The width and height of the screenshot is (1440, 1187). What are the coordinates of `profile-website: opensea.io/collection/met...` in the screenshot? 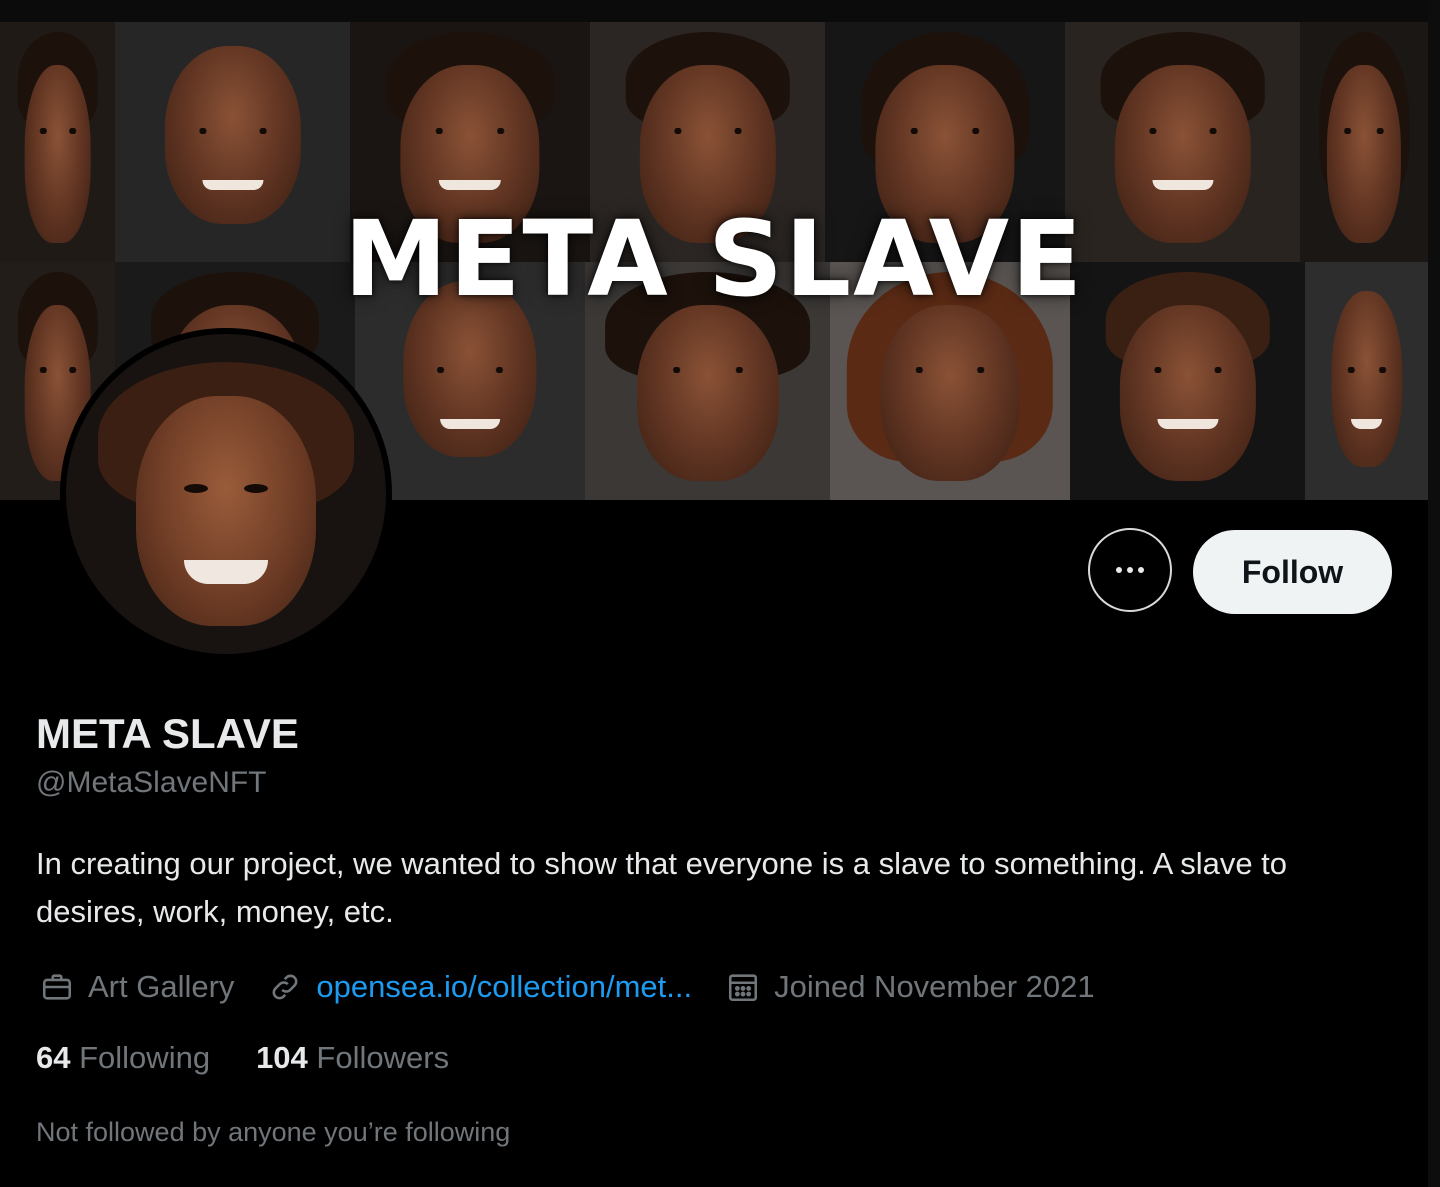 It's located at (478, 987).